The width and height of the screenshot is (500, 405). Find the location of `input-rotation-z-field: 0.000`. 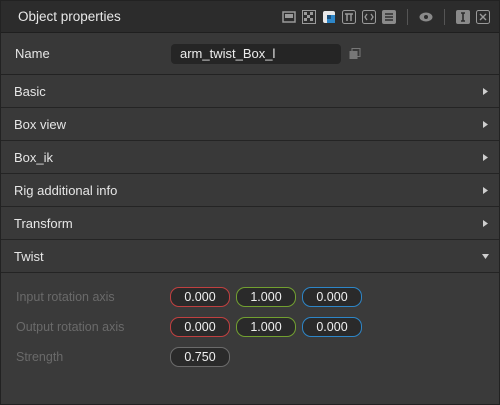

input-rotation-z-field: 0.000 is located at coordinates (332, 297).